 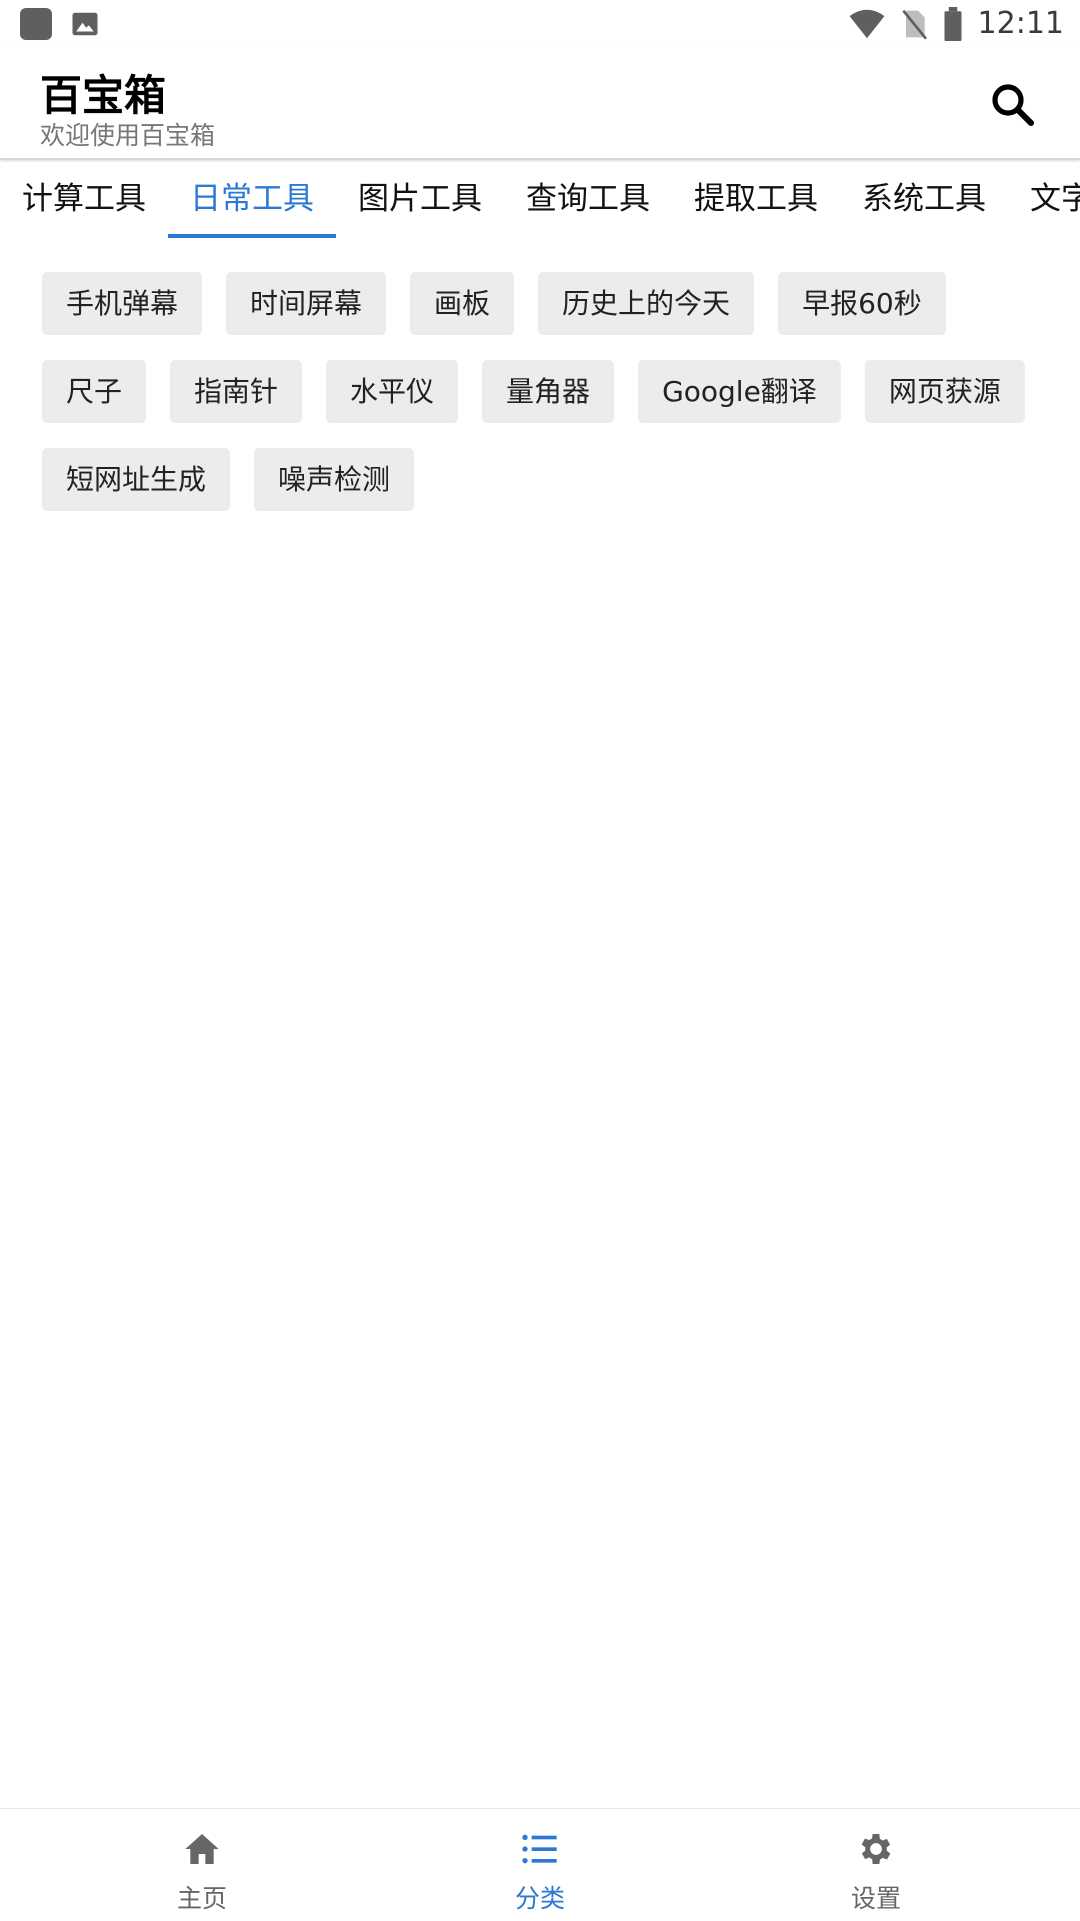 I want to click on app-header: 百宝箱 欢迎使用百宝箱, so click(x=540, y=104).